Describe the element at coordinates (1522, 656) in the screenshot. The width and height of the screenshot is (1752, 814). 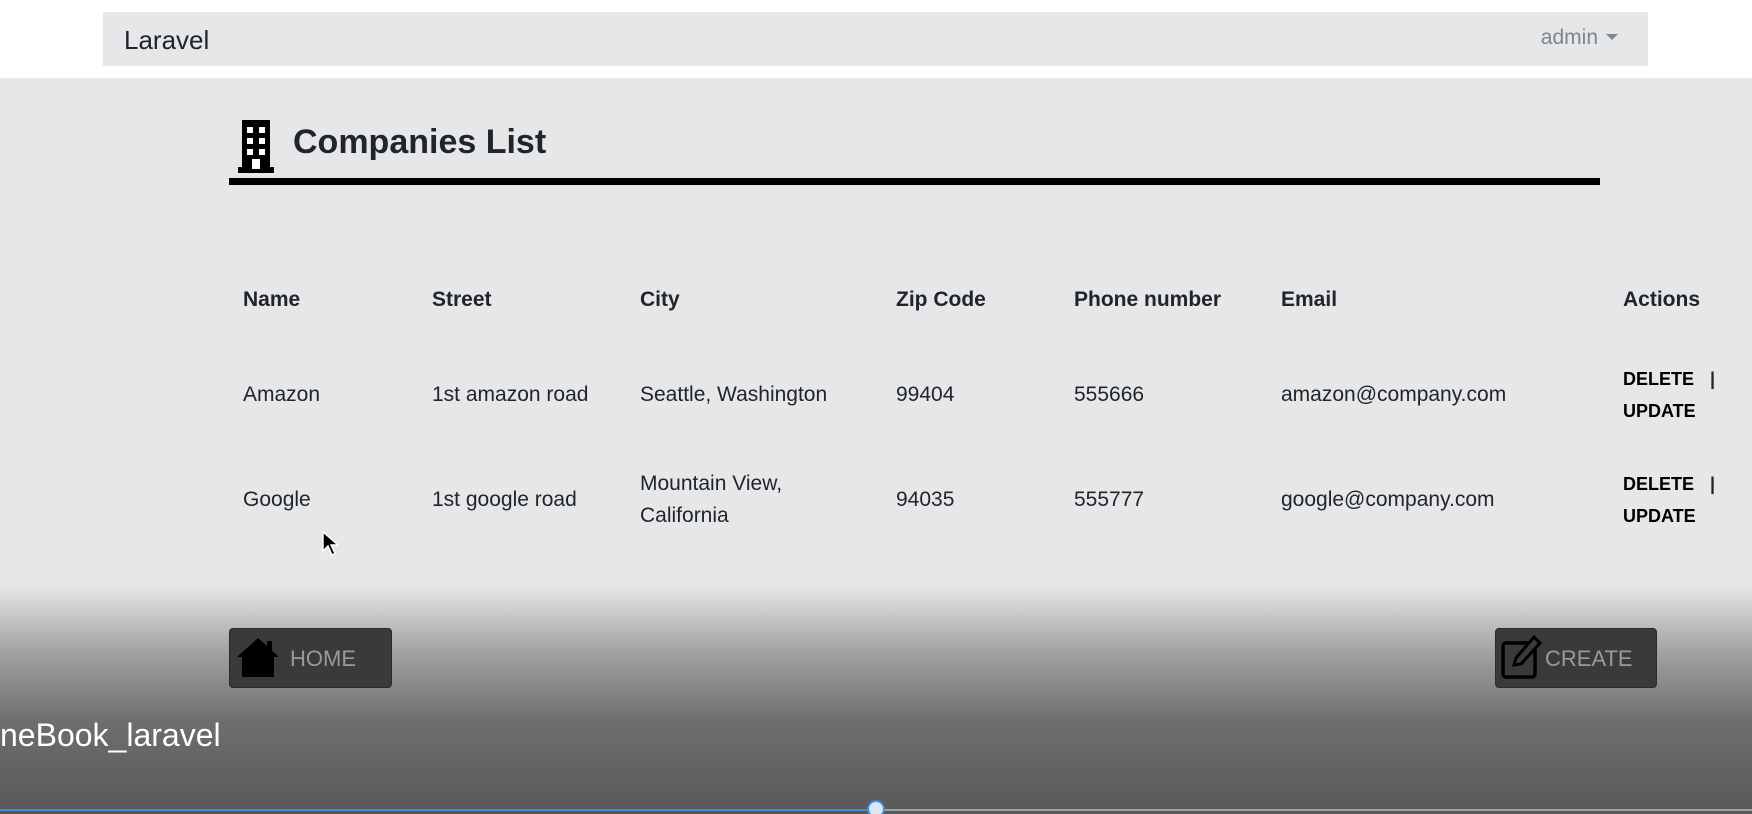
I see `edit-icon` at that location.